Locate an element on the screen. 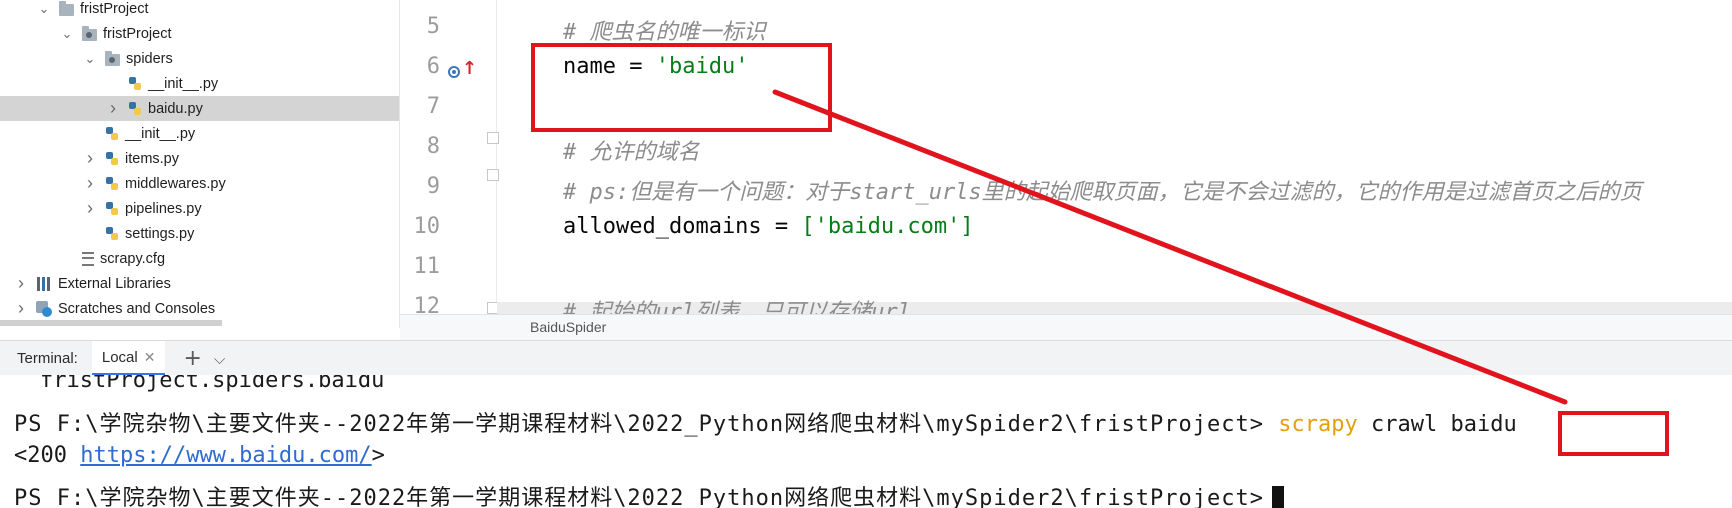 The image size is (1732, 508). tree-item: › pipelines.py is located at coordinates (199, 208).